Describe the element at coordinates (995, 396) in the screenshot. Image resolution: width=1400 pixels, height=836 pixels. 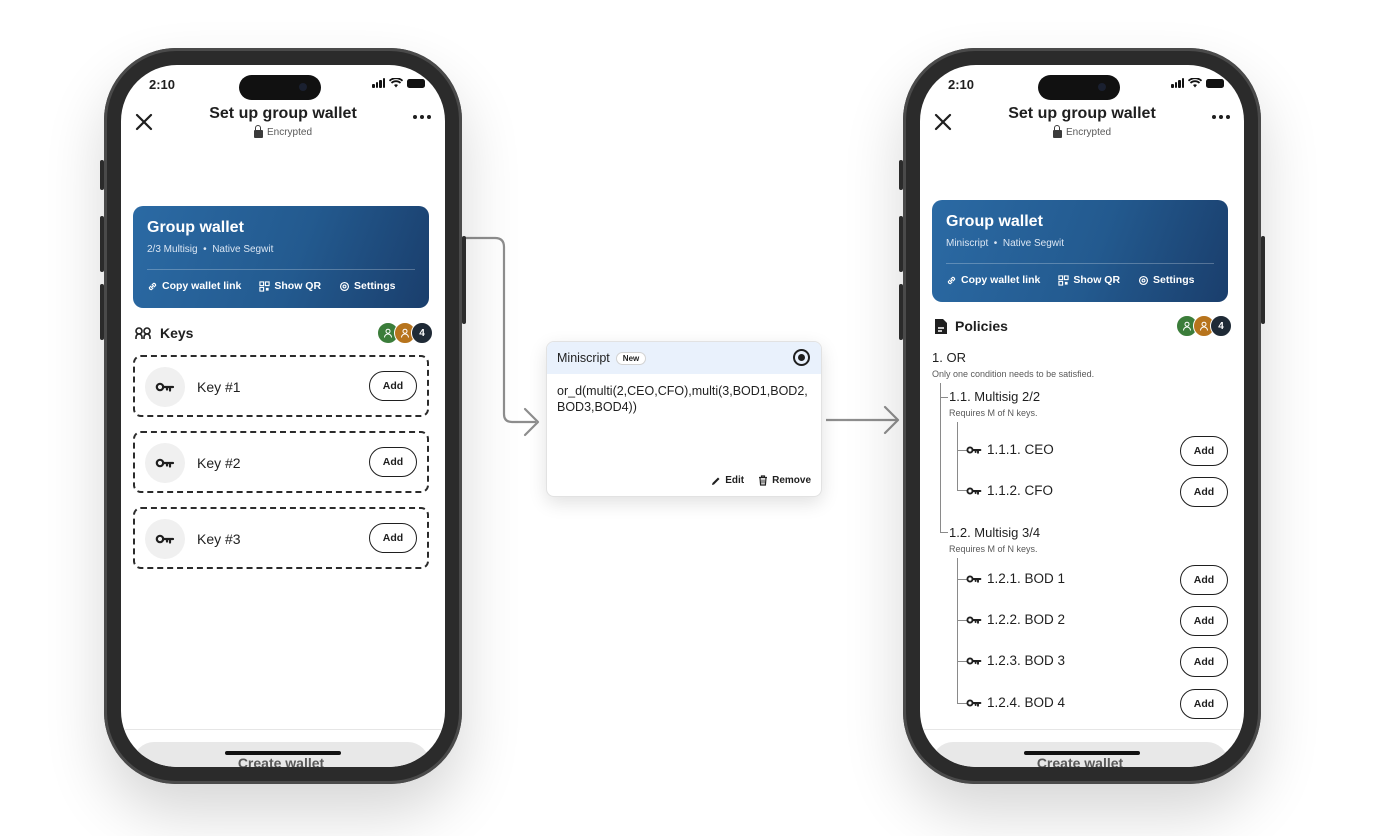
I see `policy-group-title: 1.1. Multisig 2/2` at that location.